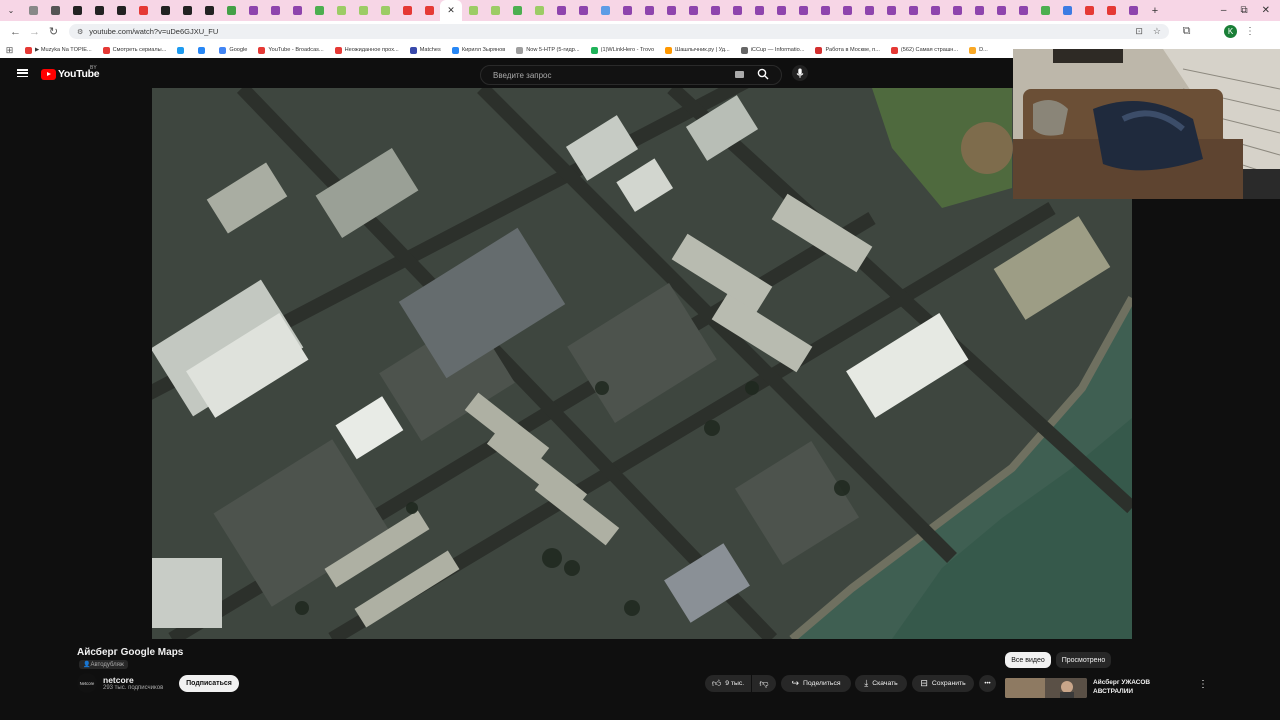 The width and height of the screenshot is (1280, 720). What do you see at coordinates (1243, 10) in the screenshot?
I see `restore-button: ⧉` at bounding box center [1243, 10].